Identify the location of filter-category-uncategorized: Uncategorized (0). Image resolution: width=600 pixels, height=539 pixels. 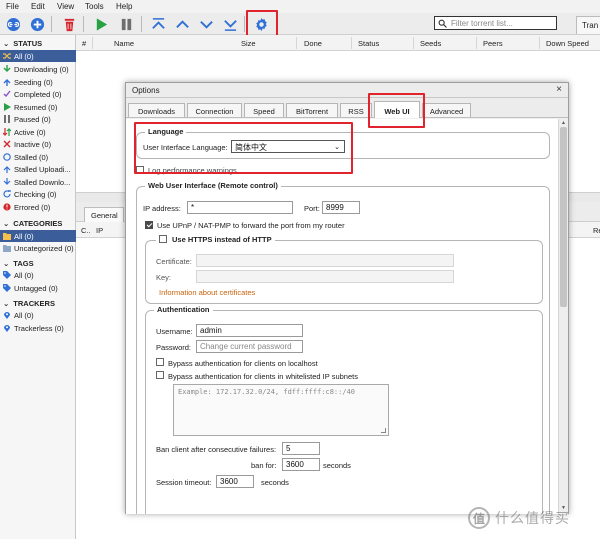
(38, 248).